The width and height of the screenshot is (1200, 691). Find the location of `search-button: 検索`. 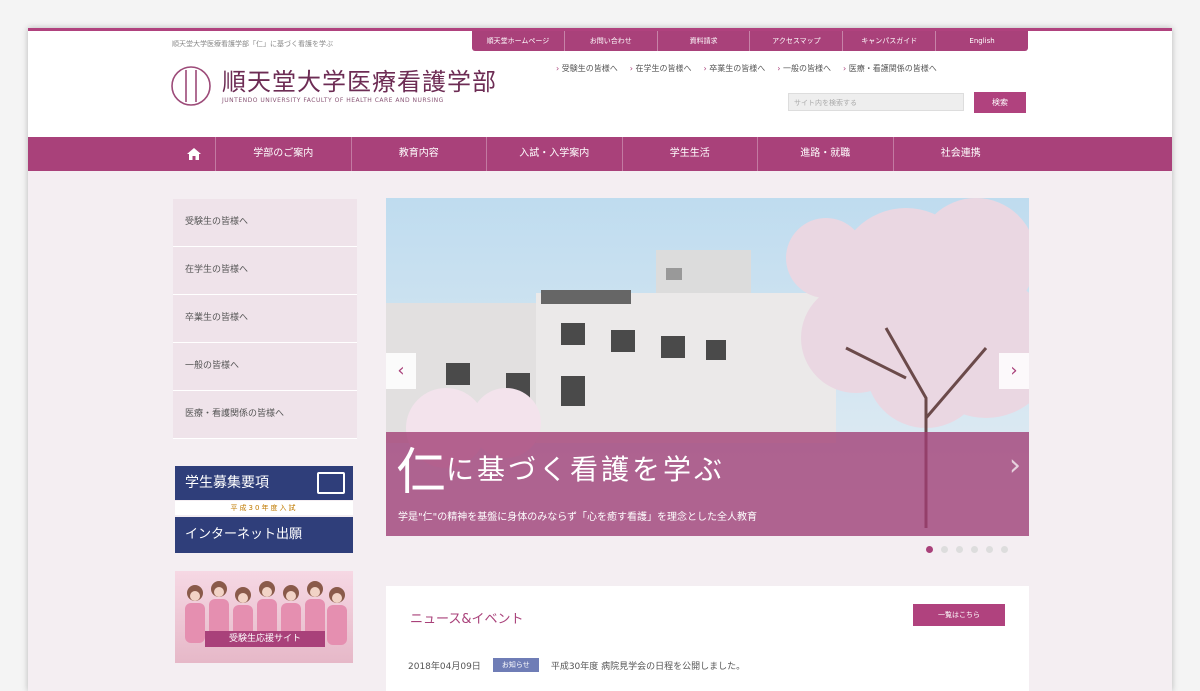

search-button: 検索 is located at coordinates (1000, 102).